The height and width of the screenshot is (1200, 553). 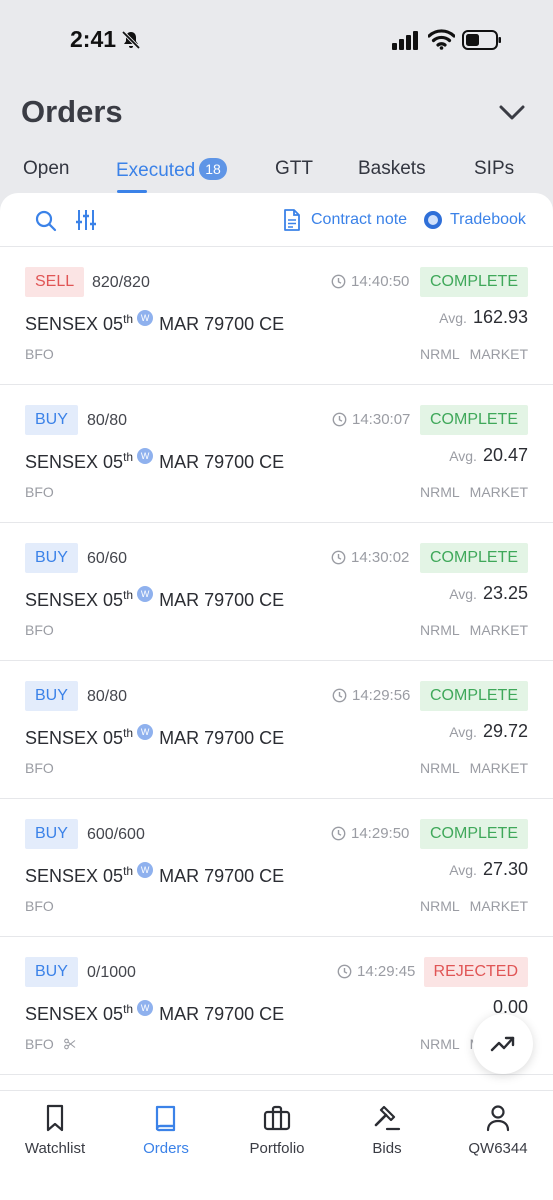 I want to click on order-tabs: Open Executed 18 GTT Baskets SIPs, so click(x=276, y=172).